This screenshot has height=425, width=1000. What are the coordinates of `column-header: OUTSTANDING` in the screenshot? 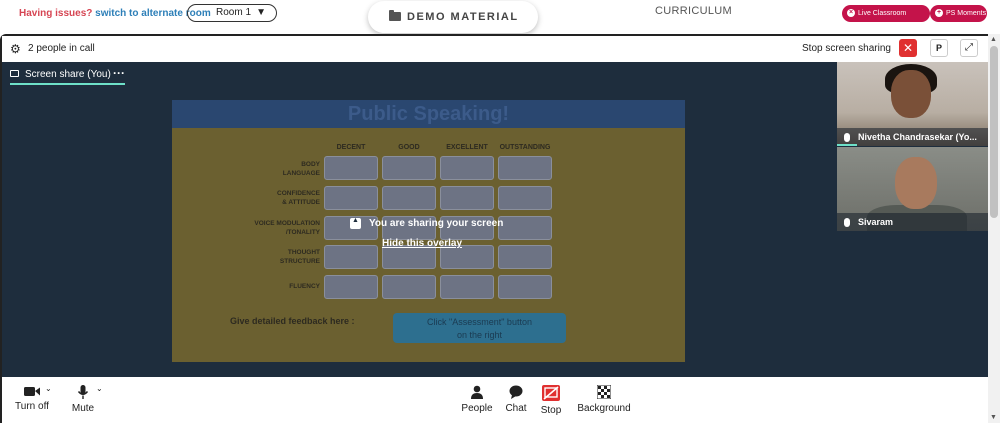 It's located at (525, 147).